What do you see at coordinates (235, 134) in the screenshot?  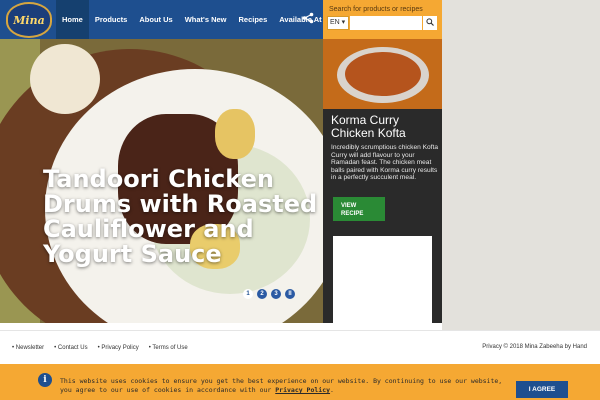 I see `hero-image-cauliflower` at bounding box center [235, 134].